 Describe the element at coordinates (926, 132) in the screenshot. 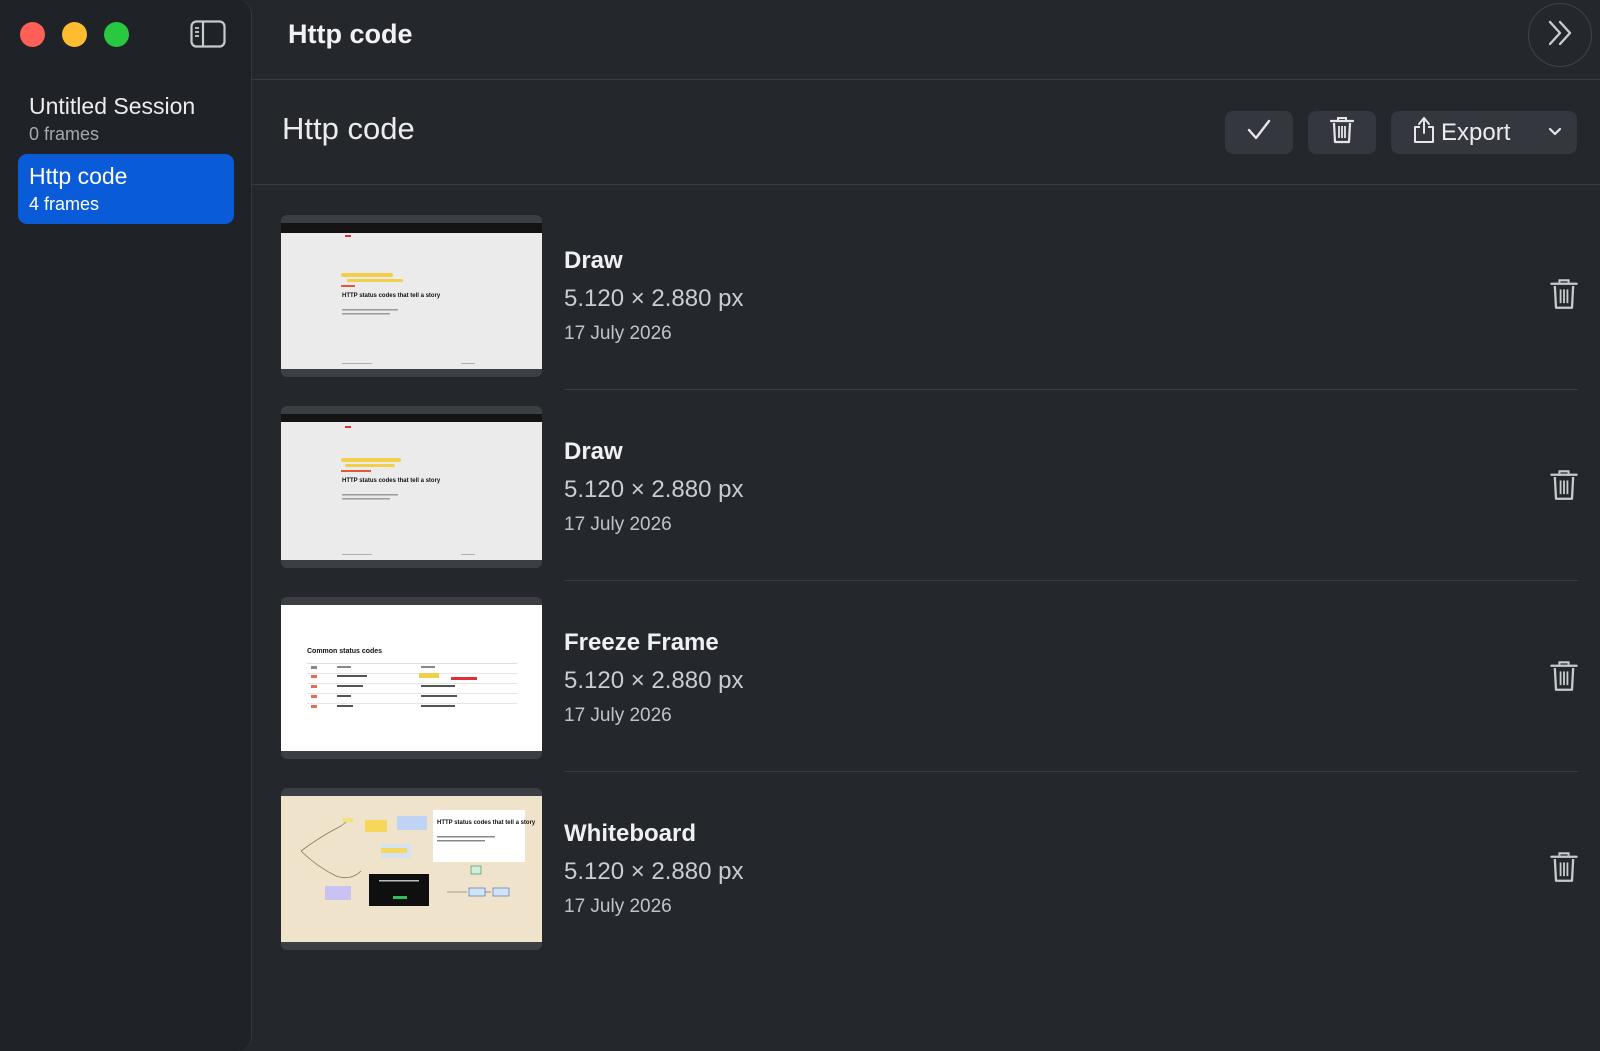

I see `session-header: Http code Export` at that location.